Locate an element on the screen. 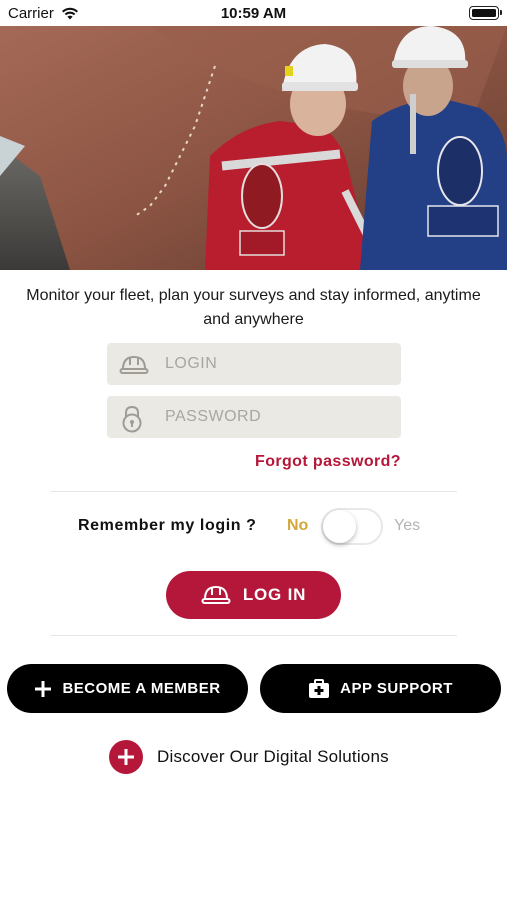  password-input is located at coordinates (280, 417).